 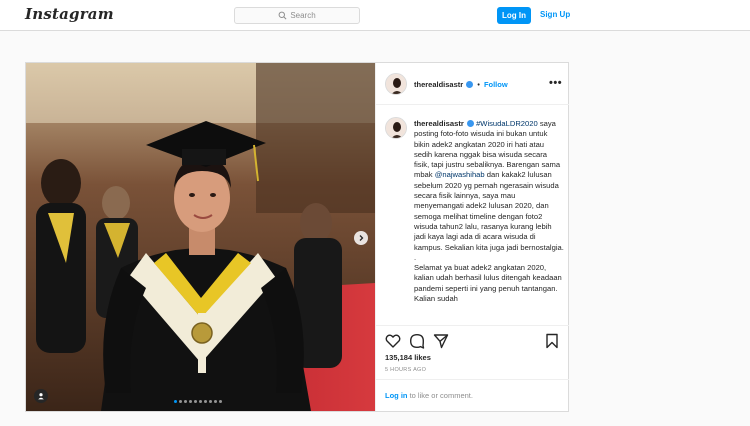 What do you see at coordinates (438, 84) in the screenshot?
I see `username-link: therealdisastr` at bounding box center [438, 84].